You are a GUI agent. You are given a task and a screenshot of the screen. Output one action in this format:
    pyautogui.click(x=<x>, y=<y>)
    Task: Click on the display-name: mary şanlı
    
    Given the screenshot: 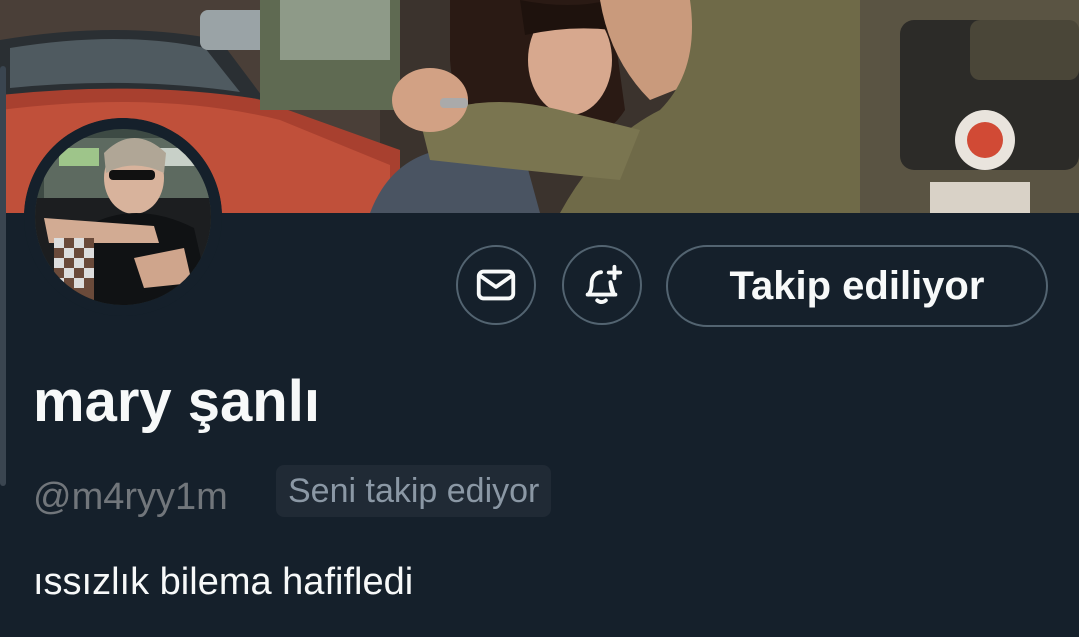 What is the action you would take?
    pyautogui.click(x=176, y=401)
    